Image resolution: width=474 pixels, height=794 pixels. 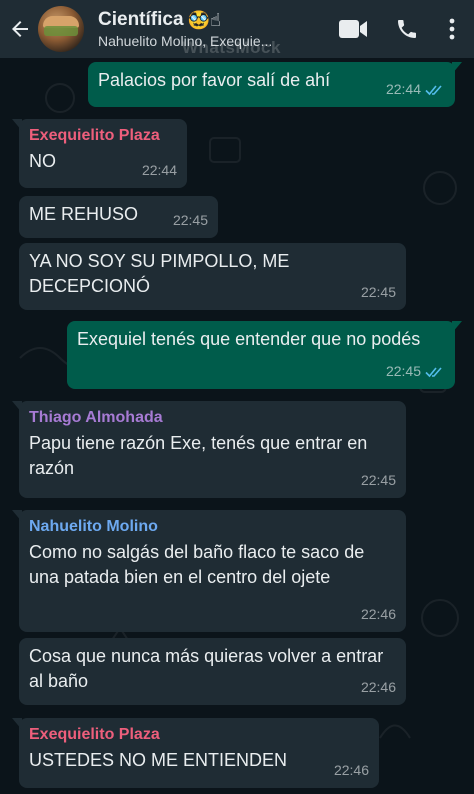 I want to click on back-button, so click(x=20, y=29).